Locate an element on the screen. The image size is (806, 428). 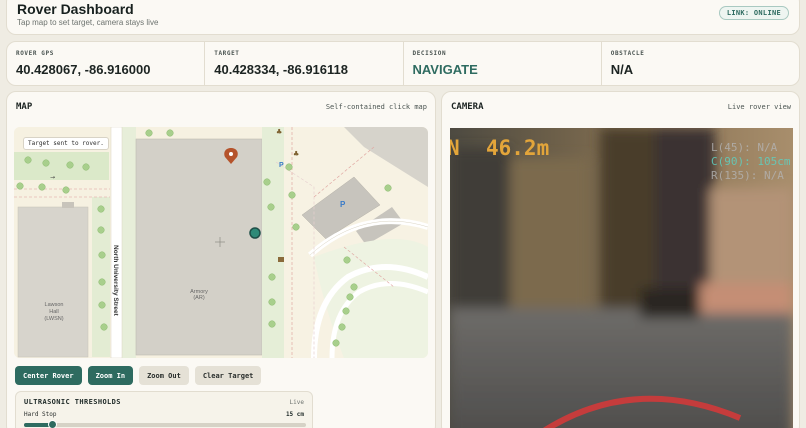
camera-title: CAMERA is located at coordinates (467, 107).